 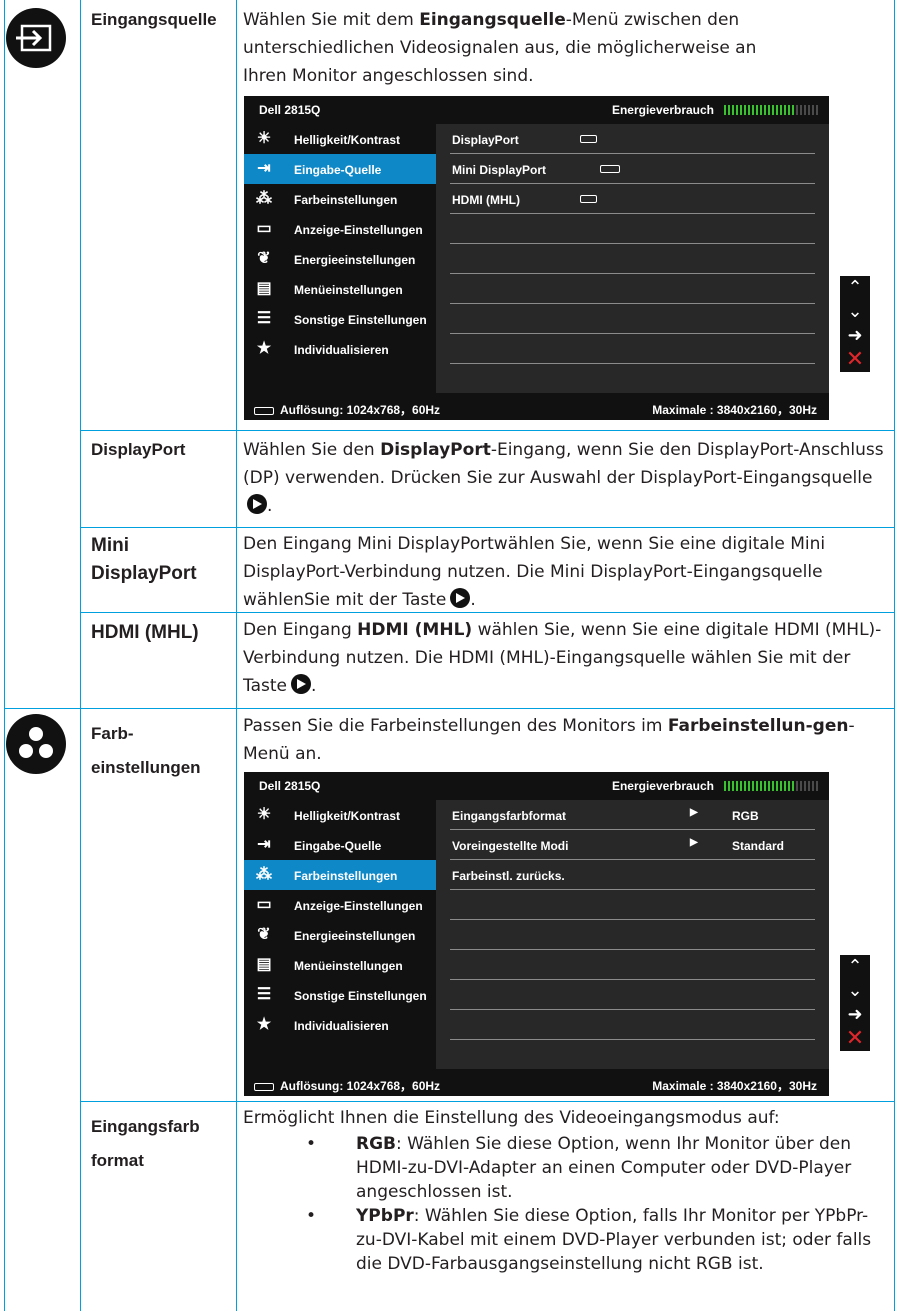 What do you see at coordinates (632, 845) in the screenshot?
I see `osd-row-preset-modes: Voreingestellte Modi ▶ Standard` at bounding box center [632, 845].